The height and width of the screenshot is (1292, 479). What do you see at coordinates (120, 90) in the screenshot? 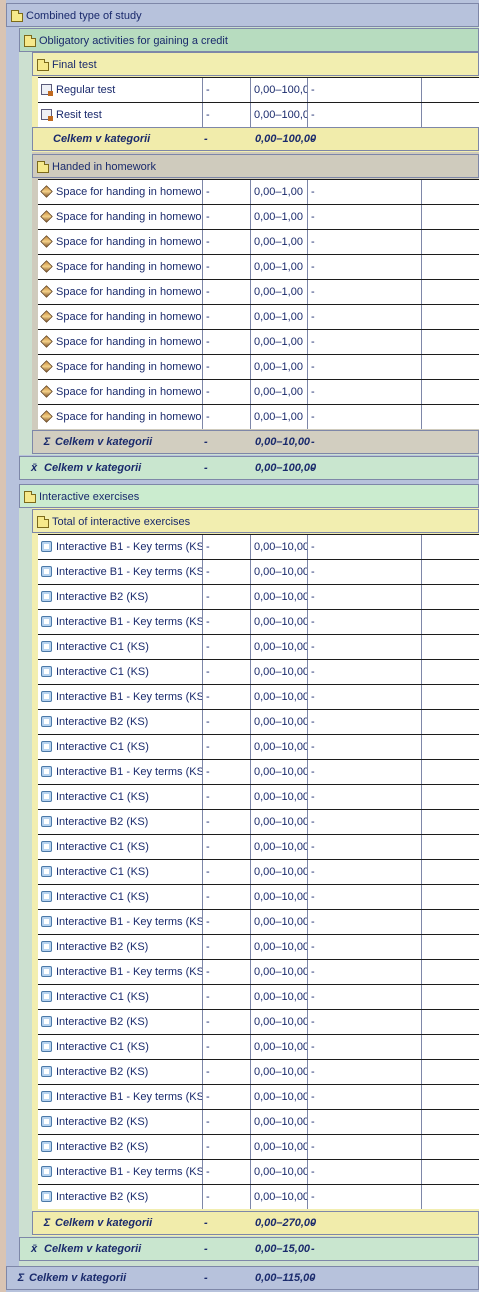
I see `activity-name-cell: Regular test` at bounding box center [120, 90].